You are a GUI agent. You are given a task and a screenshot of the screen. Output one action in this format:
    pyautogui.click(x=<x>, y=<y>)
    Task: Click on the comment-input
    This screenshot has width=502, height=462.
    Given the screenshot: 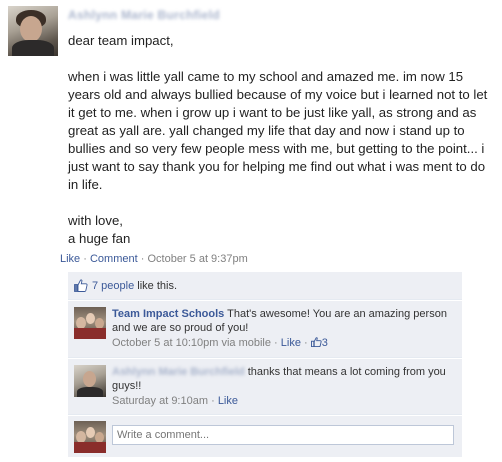 What is the action you would take?
    pyautogui.click(x=283, y=435)
    